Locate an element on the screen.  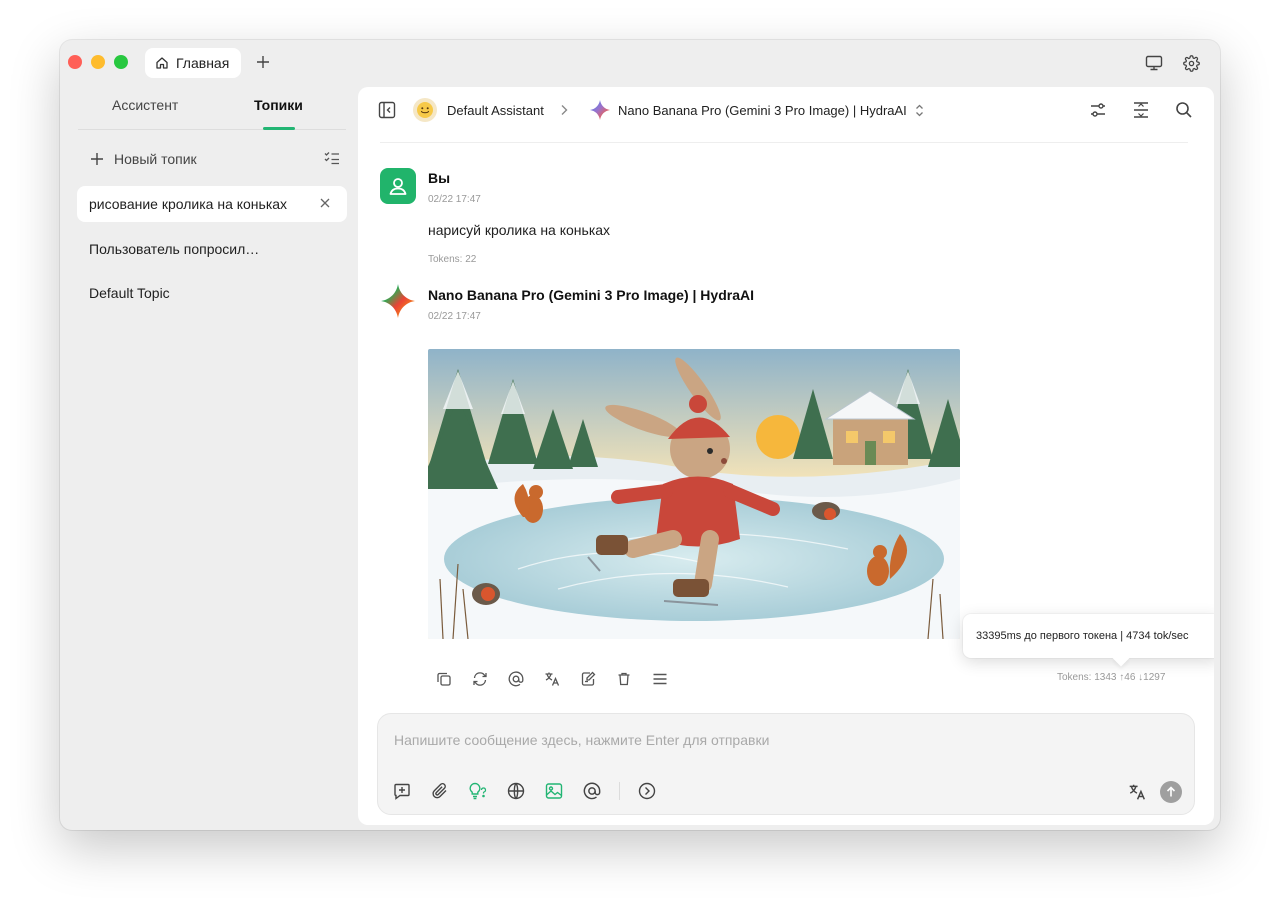
composer-toolbar is located at coordinates (524, 791).